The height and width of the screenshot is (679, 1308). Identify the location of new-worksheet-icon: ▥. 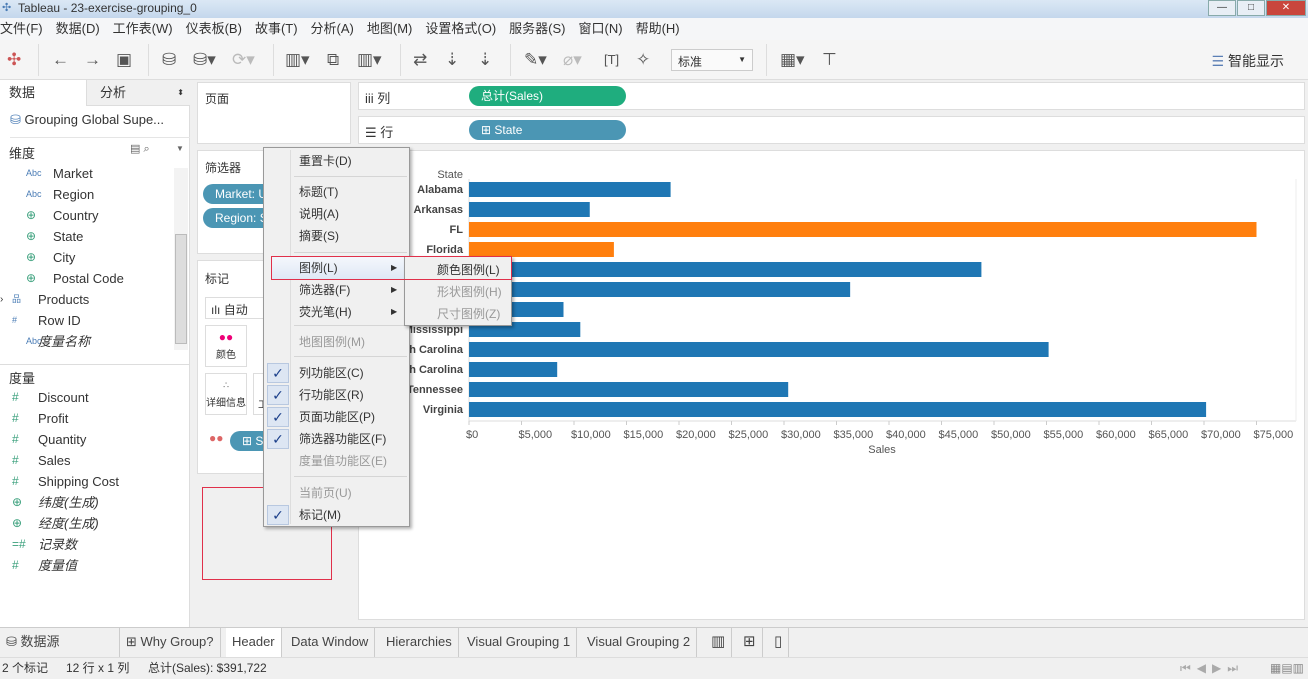
(719, 642).